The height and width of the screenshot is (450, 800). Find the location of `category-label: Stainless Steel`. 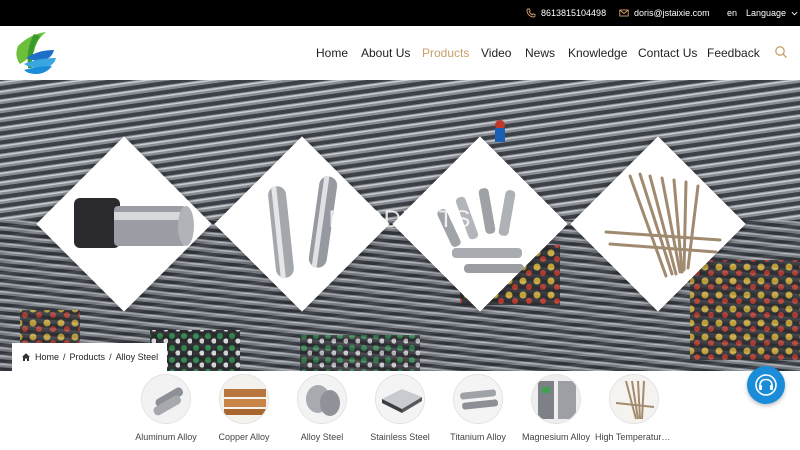

category-label: Stainless Steel is located at coordinates (400, 437).